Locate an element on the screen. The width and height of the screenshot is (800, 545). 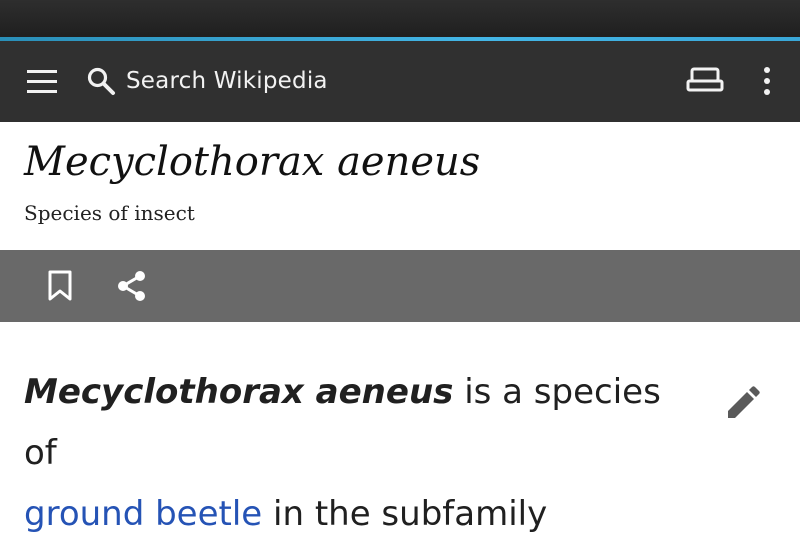
overflow-menu-button is located at coordinates (767, 82).